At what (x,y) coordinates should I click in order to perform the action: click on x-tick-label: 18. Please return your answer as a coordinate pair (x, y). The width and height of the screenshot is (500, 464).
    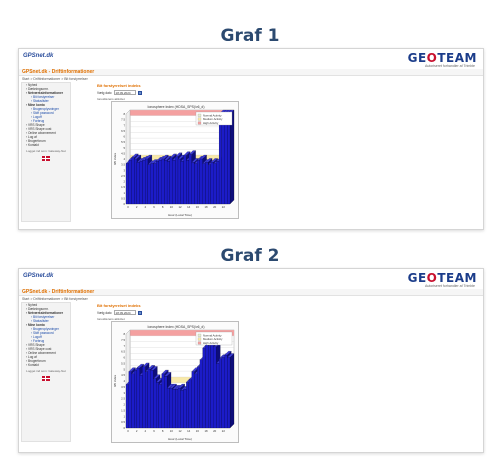
    Looking at the image, I should click on (206, 207).